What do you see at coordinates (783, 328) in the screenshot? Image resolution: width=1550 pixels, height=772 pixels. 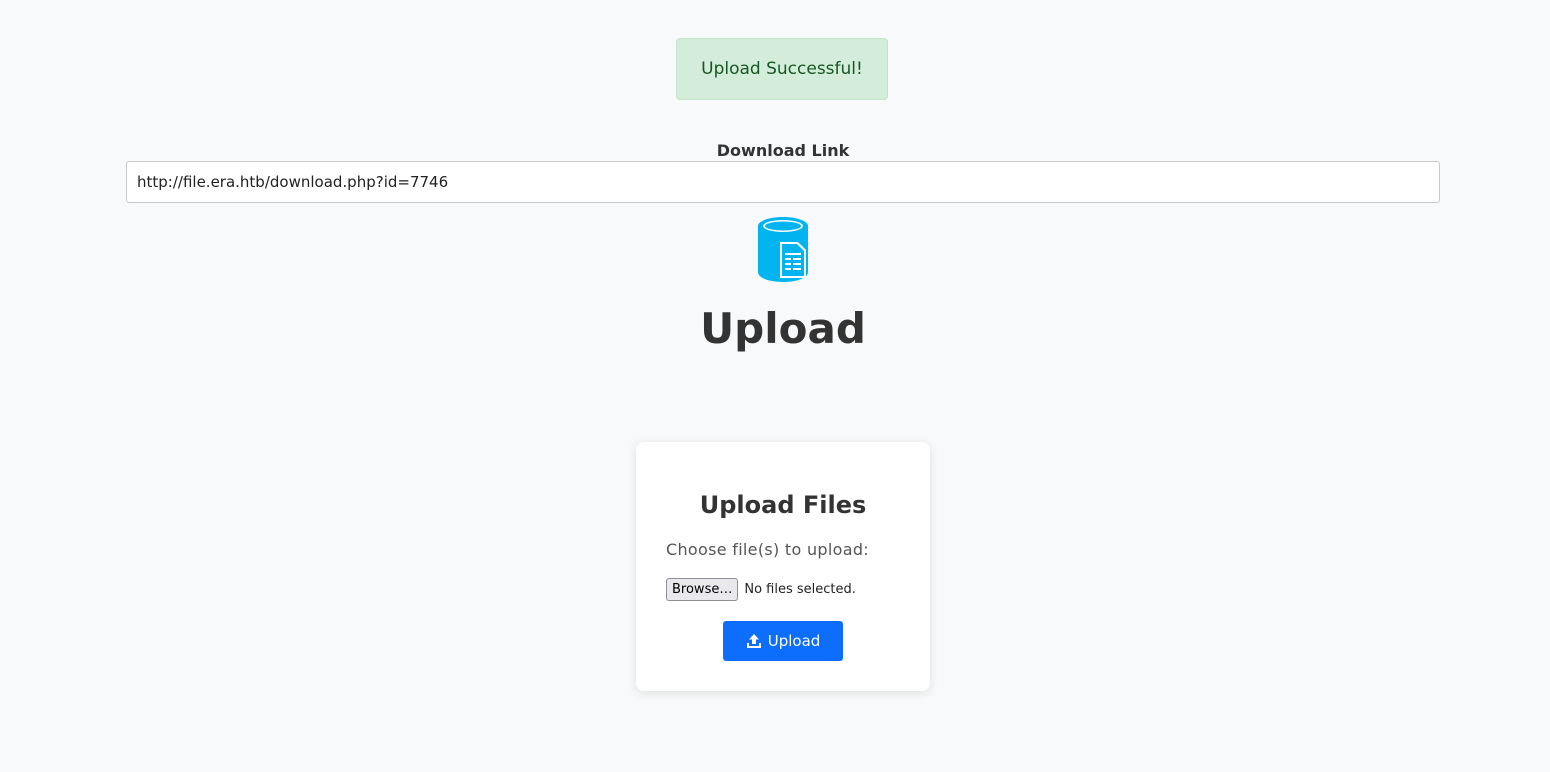 I see `page-title: Upload` at bounding box center [783, 328].